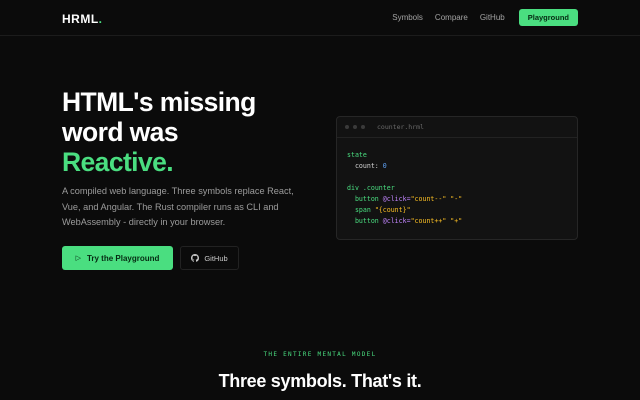  I want to click on logo: HRML., so click(82, 19).